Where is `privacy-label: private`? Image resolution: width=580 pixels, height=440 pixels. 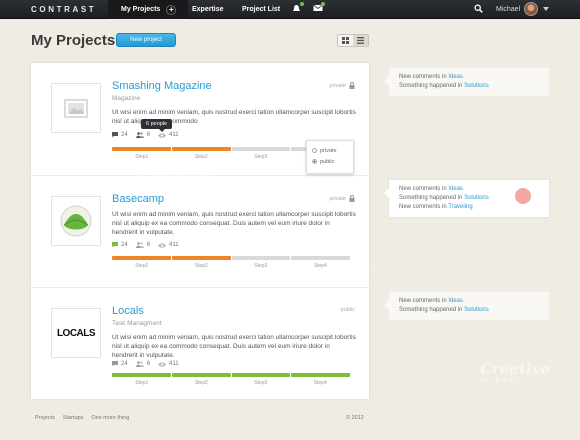 privacy-label: private is located at coordinates (337, 85).